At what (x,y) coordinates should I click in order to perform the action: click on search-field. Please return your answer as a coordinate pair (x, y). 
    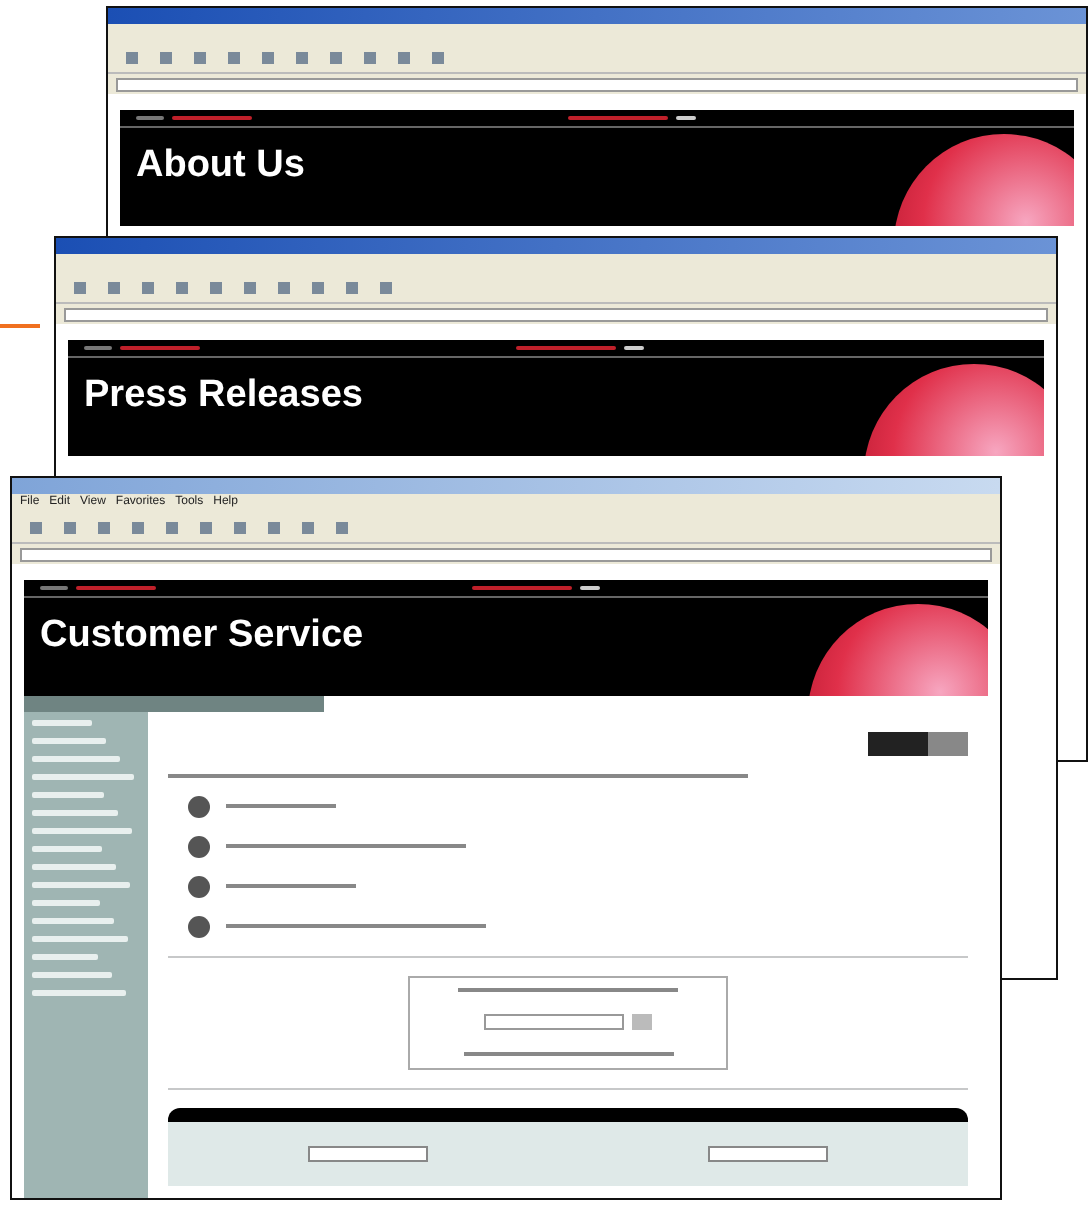
    Looking at the image, I should click on (554, 1022).